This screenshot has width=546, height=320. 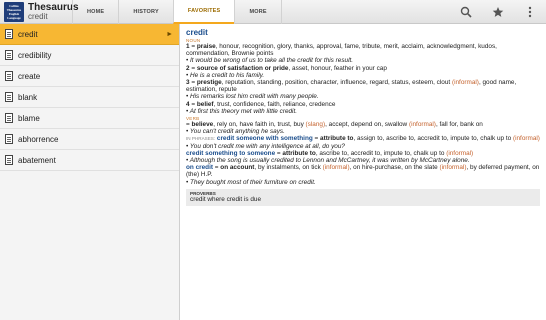 I want to click on tab-history: HISTORY, so click(x=145, y=12).